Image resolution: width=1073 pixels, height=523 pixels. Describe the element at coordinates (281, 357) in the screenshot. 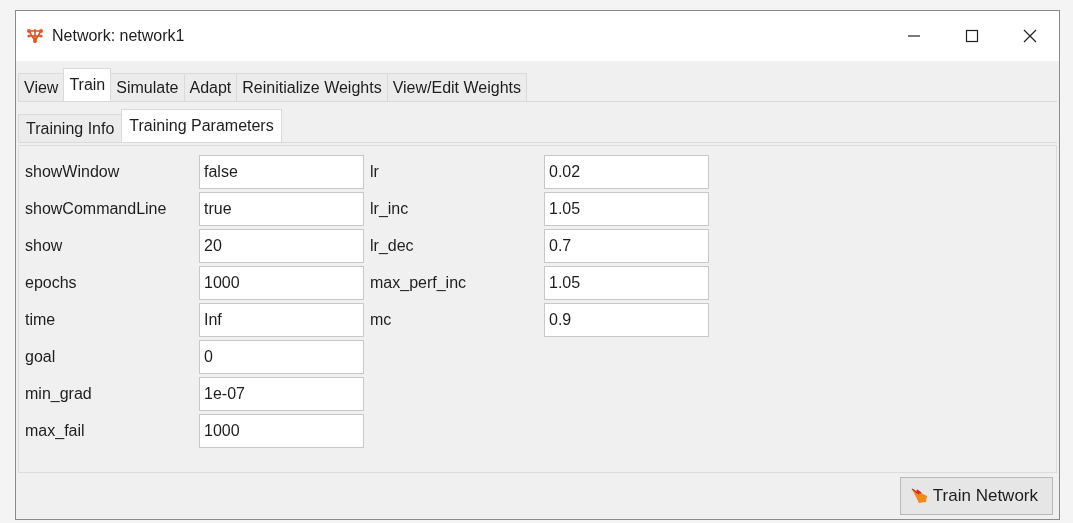

I see `input-field: 0` at that location.